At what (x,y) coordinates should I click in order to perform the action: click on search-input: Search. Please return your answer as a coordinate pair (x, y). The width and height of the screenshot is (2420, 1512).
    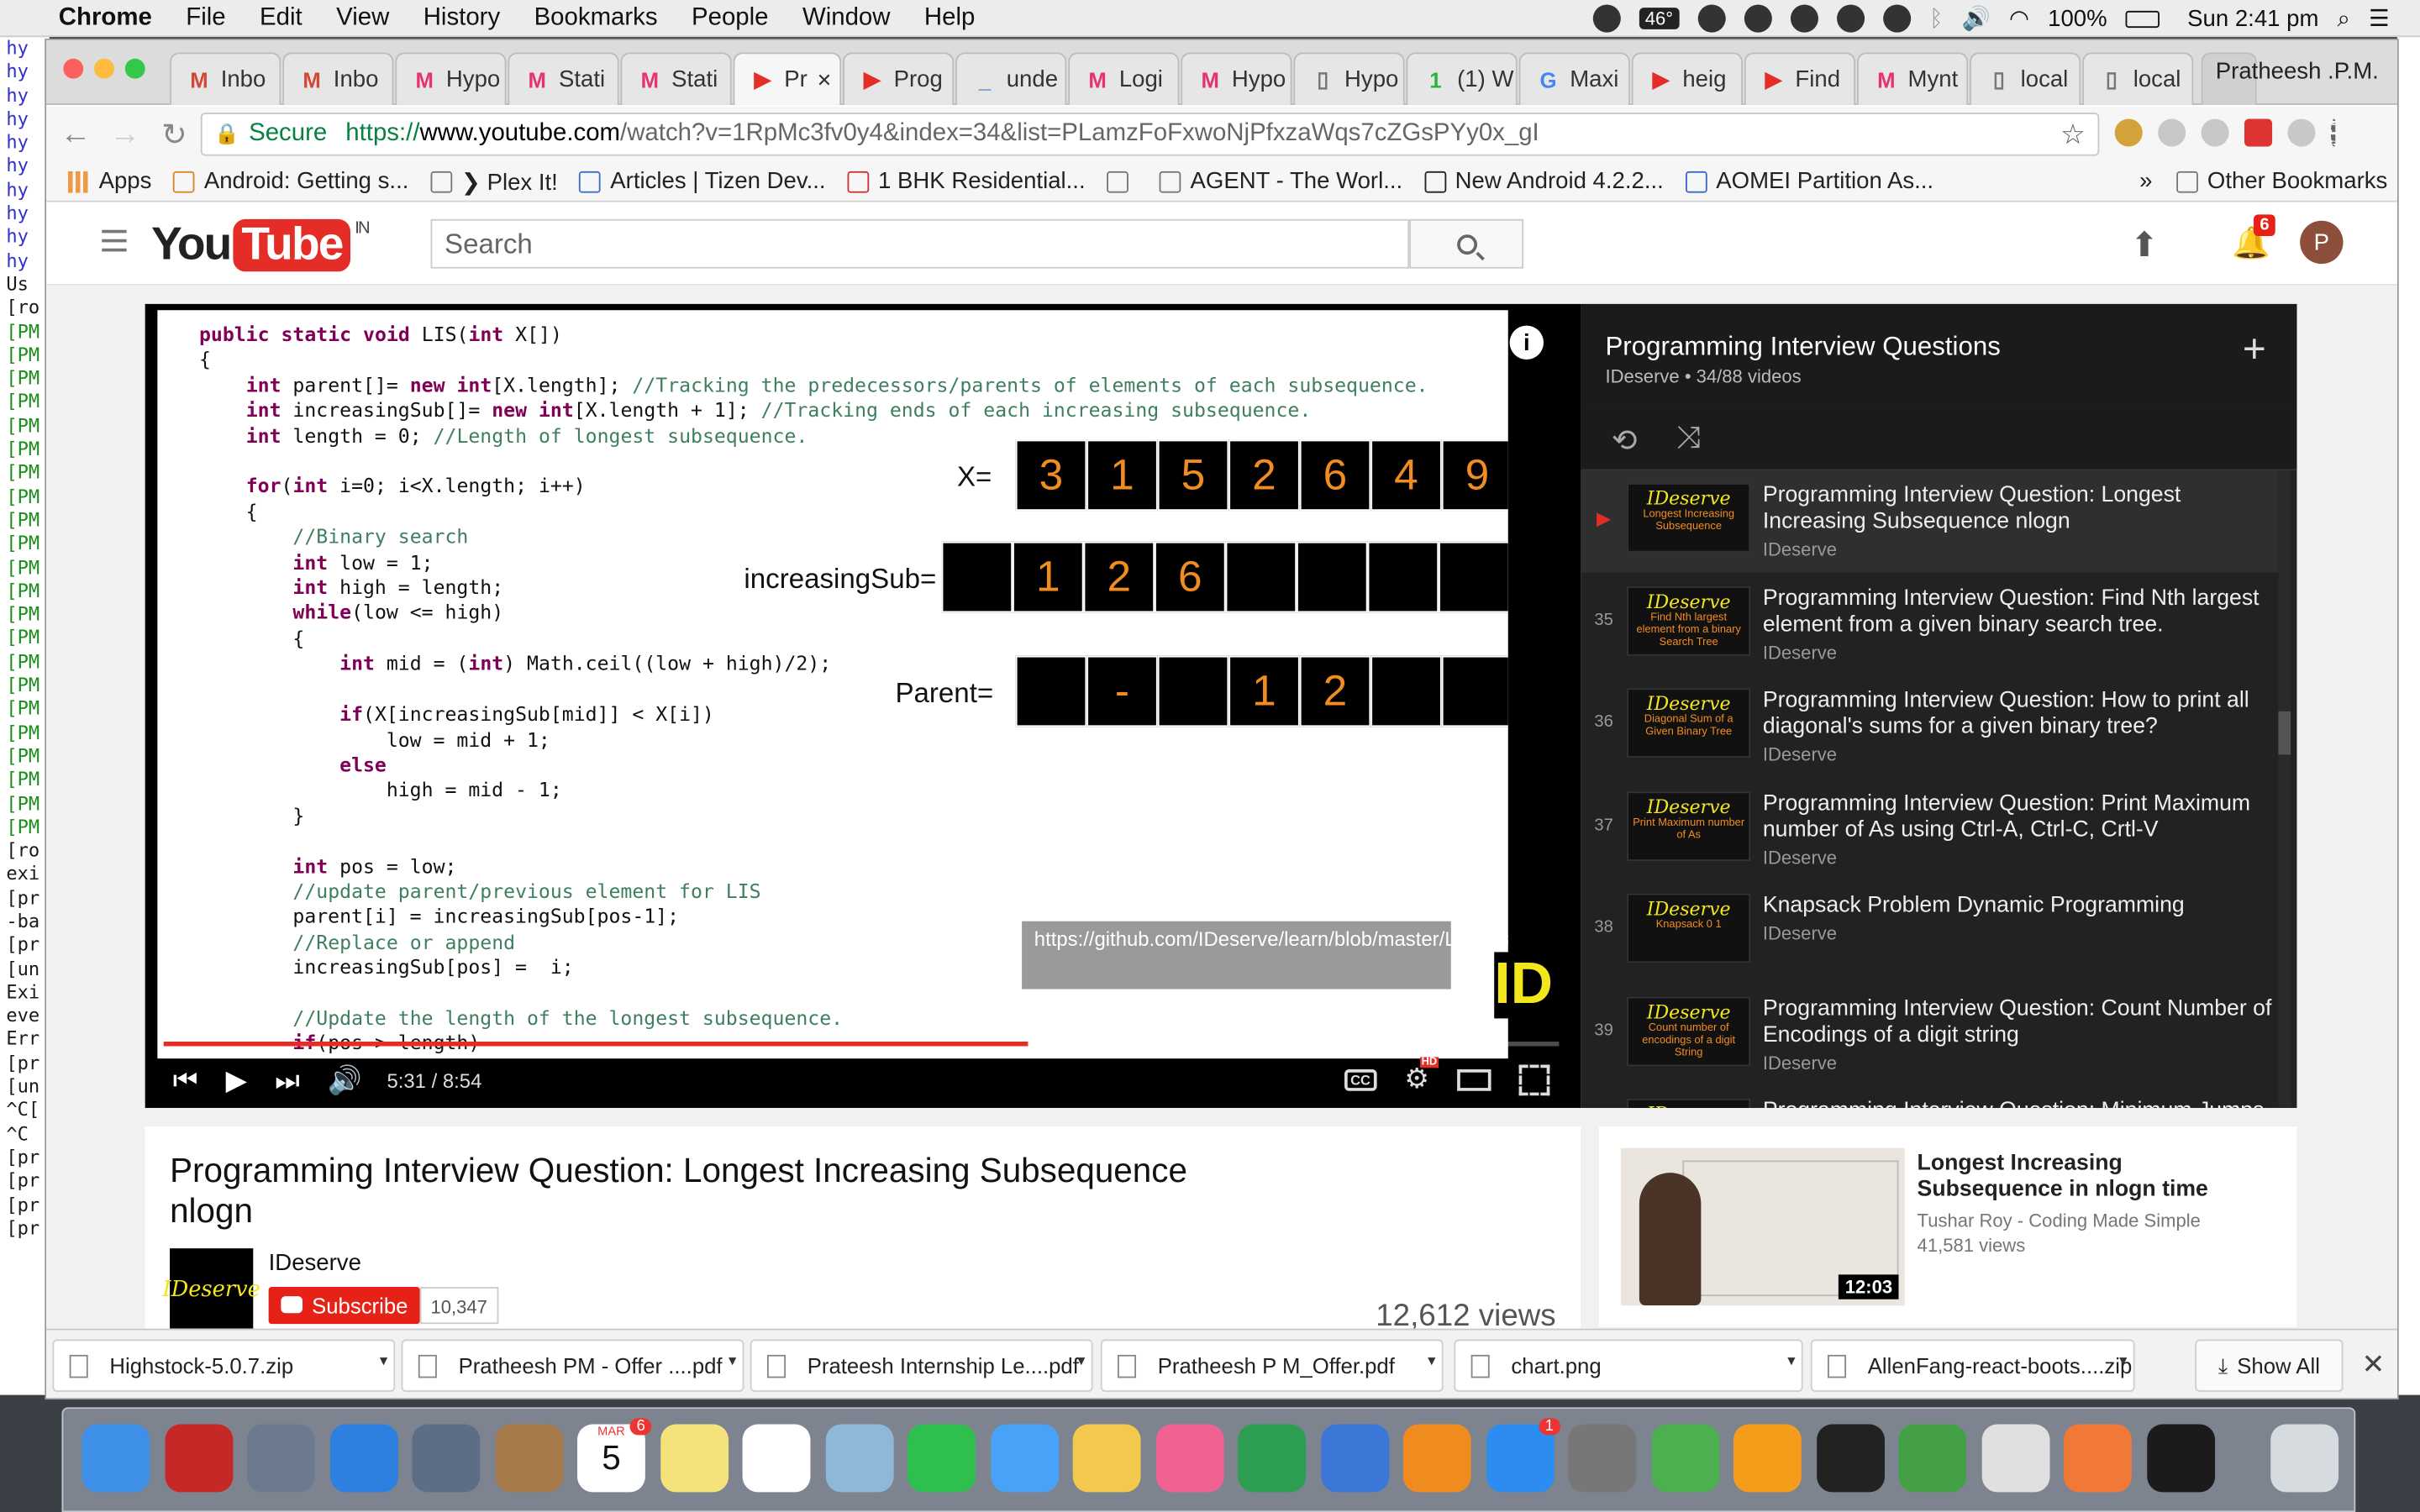
    Looking at the image, I should click on (920, 243).